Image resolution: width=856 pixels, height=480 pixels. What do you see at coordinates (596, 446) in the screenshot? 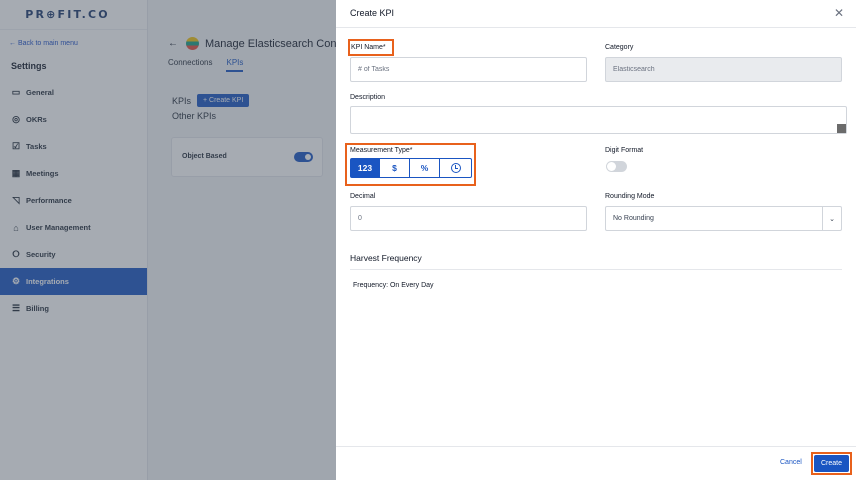
I see `footer-divider` at bounding box center [596, 446].